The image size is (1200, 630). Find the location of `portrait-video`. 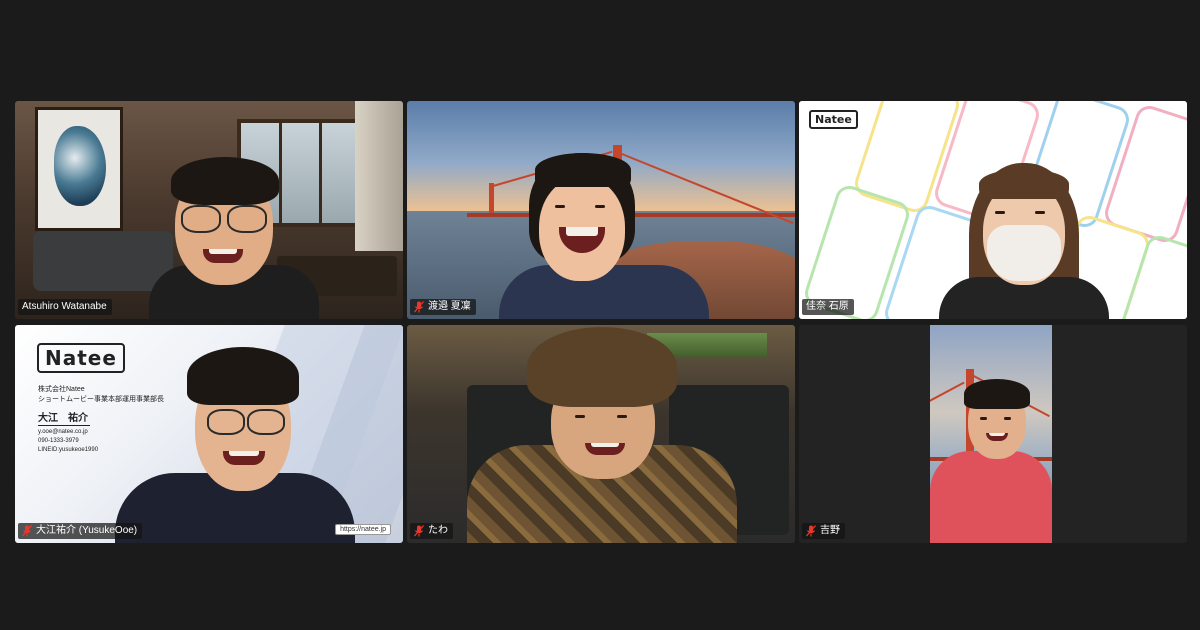

portrait-video is located at coordinates (991, 434).